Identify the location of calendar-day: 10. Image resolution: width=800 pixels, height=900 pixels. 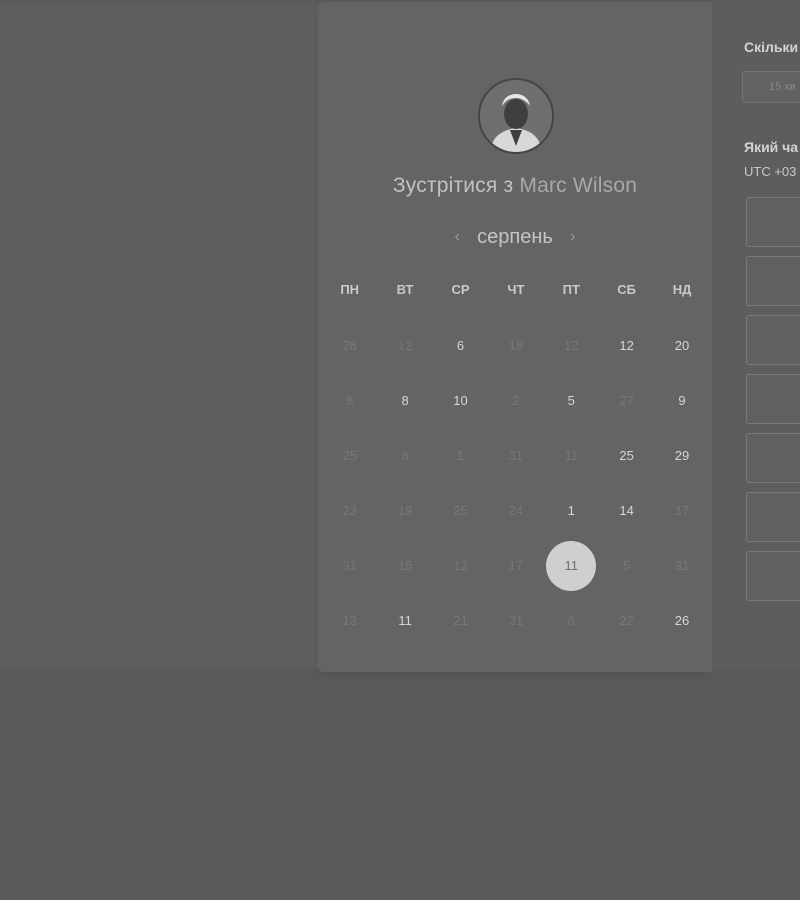
(460, 400).